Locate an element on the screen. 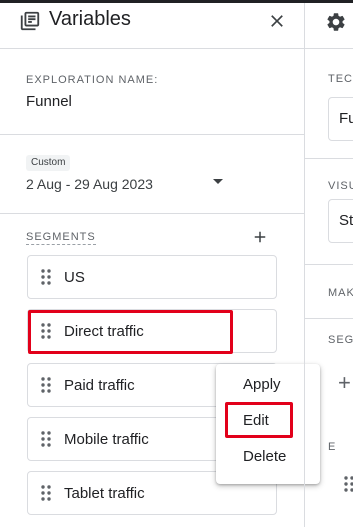 The image size is (353, 527). settings-icon is located at coordinates (336, 22).